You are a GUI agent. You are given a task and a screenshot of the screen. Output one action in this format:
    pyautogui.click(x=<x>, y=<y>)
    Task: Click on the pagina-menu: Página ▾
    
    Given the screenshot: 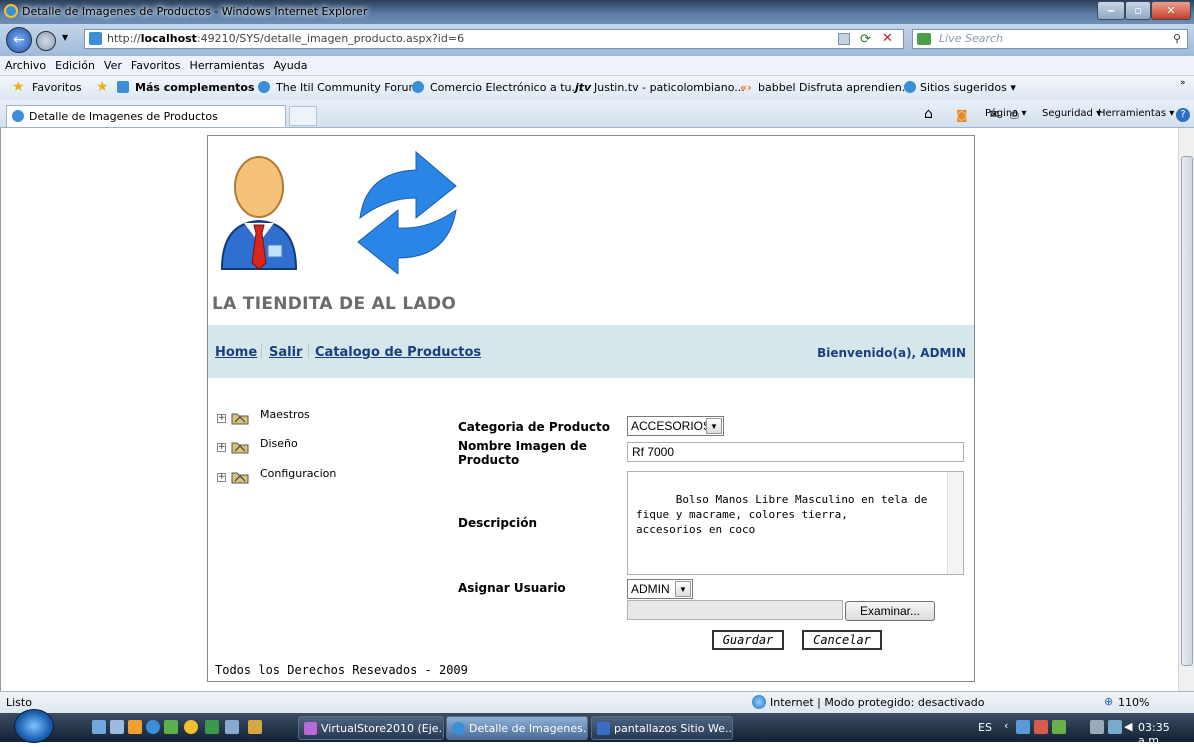 What is the action you would take?
    pyautogui.click(x=1006, y=113)
    